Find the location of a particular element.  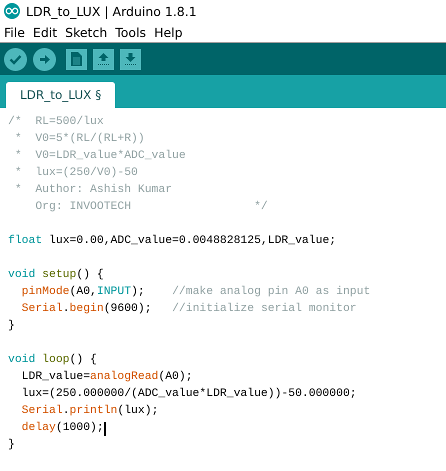

sketch-tab: LDR_to_LUX § is located at coordinates (61, 95).